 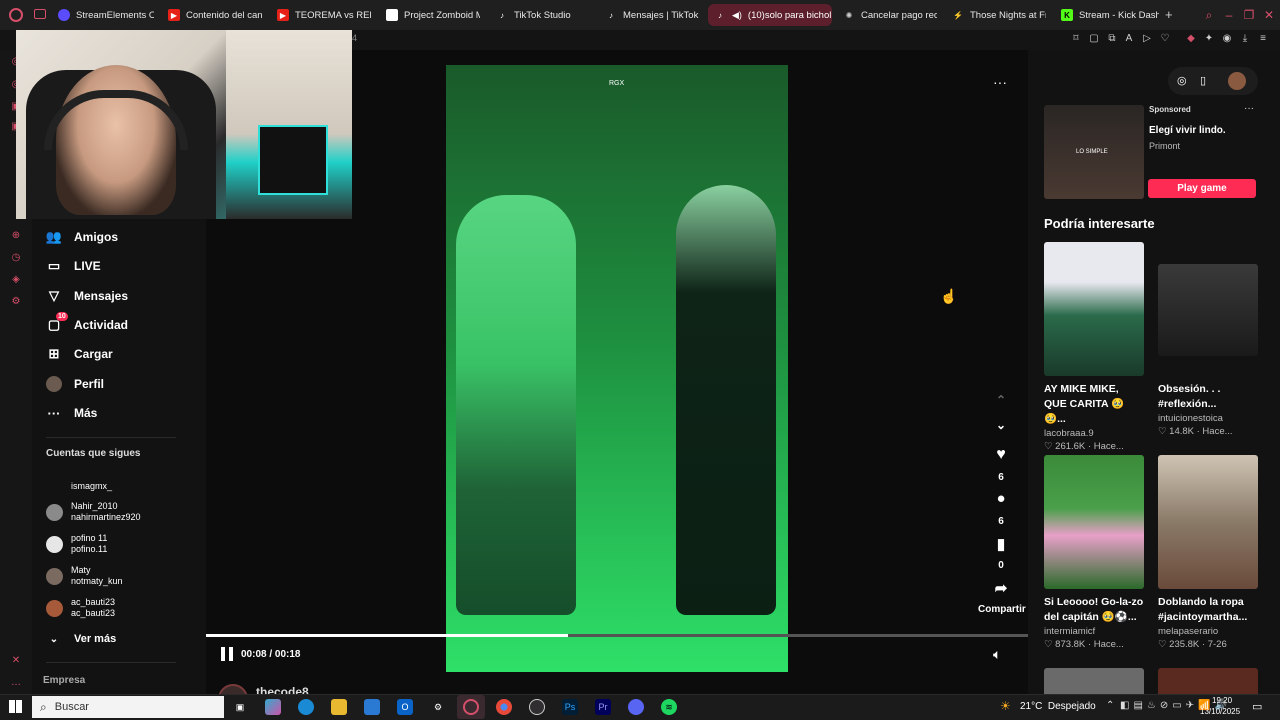 I want to click on bookmark-icon: ▮, so click(x=1001, y=544).